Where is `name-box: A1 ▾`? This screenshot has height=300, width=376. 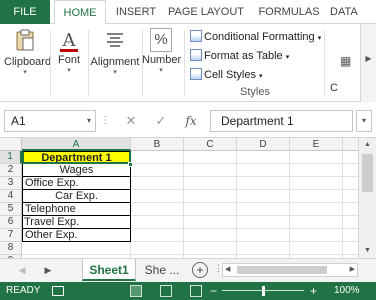 name-box: A1 ▾ is located at coordinates (50, 121).